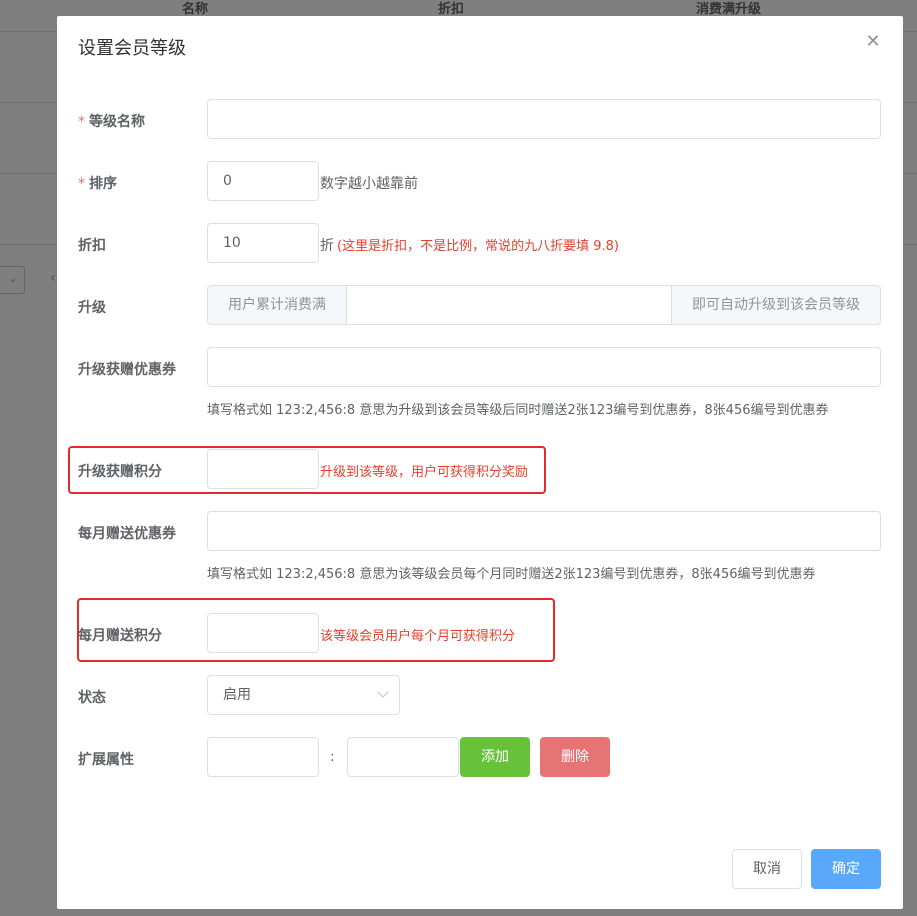 The height and width of the screenshot is (916, 917). What do you see at coordinates (327, 246) in the screenshot?
I see `discount-unit: 折` at bounding box center [327, 246].